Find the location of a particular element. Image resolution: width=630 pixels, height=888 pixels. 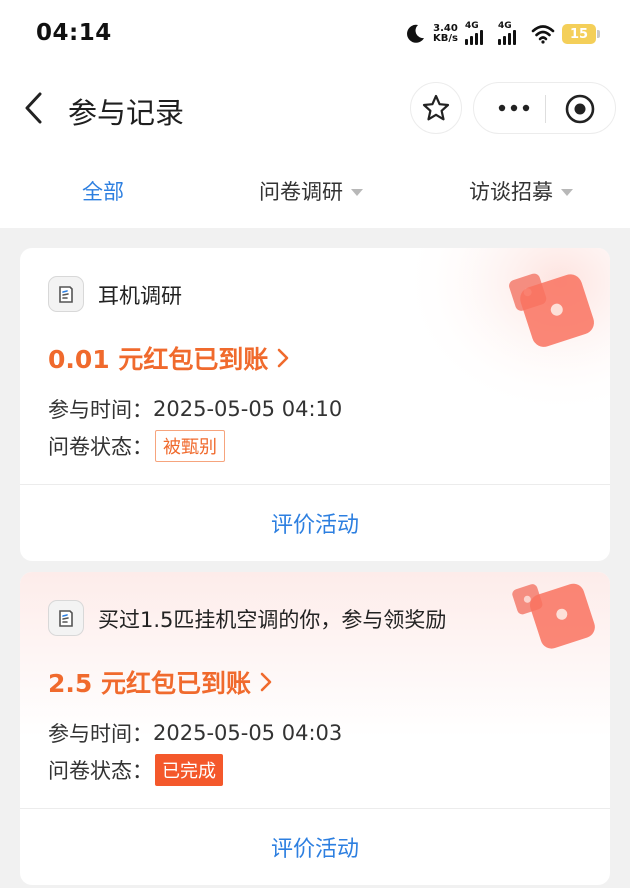

miniapp-capsule is located at coordinates (544, 108).